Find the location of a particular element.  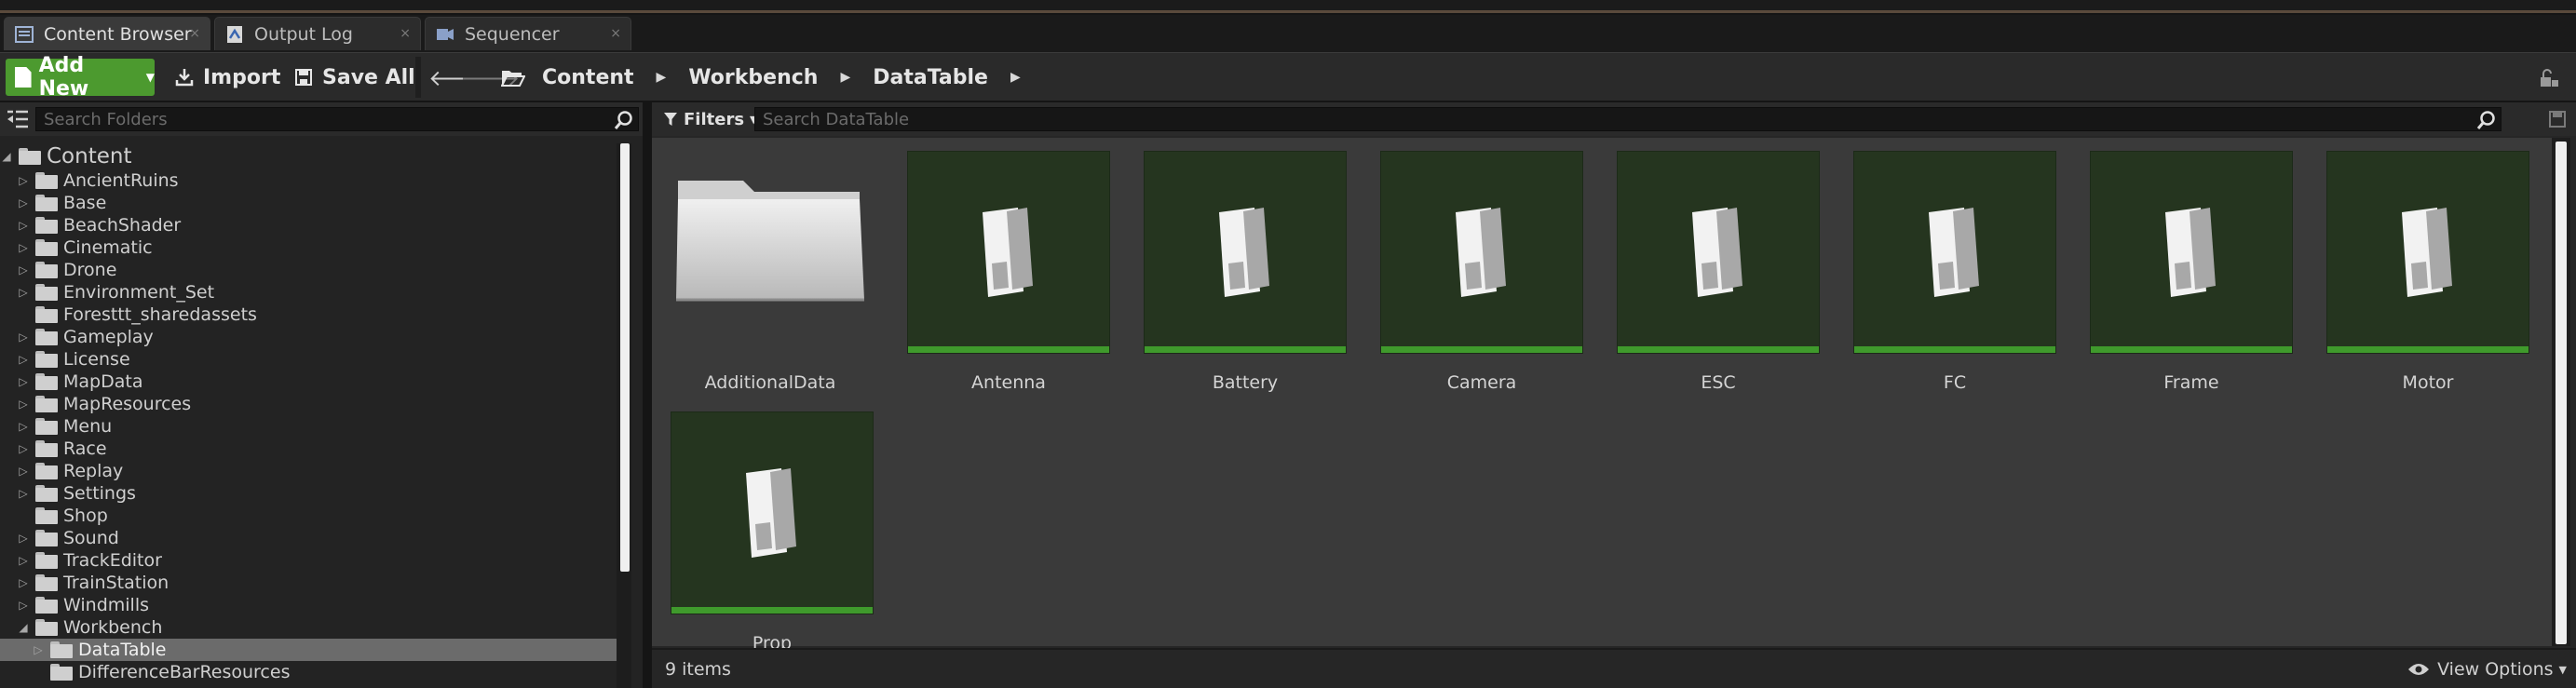

tree-item: ▷ TrackEditor is located at coordinates (308, 561).